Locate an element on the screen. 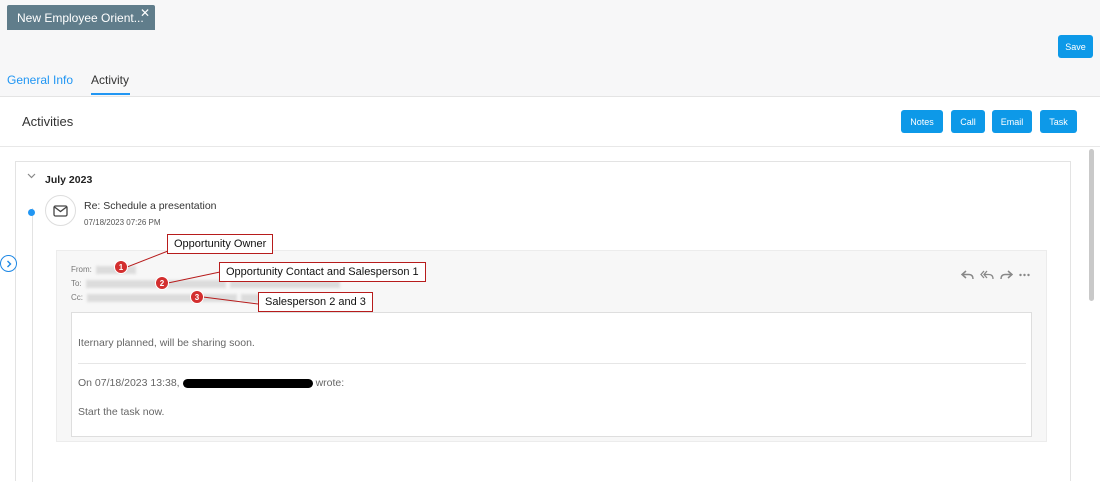 This screenshot has width=1100, height=482. expand-arrow-icon is located at coordinates (8, 263).